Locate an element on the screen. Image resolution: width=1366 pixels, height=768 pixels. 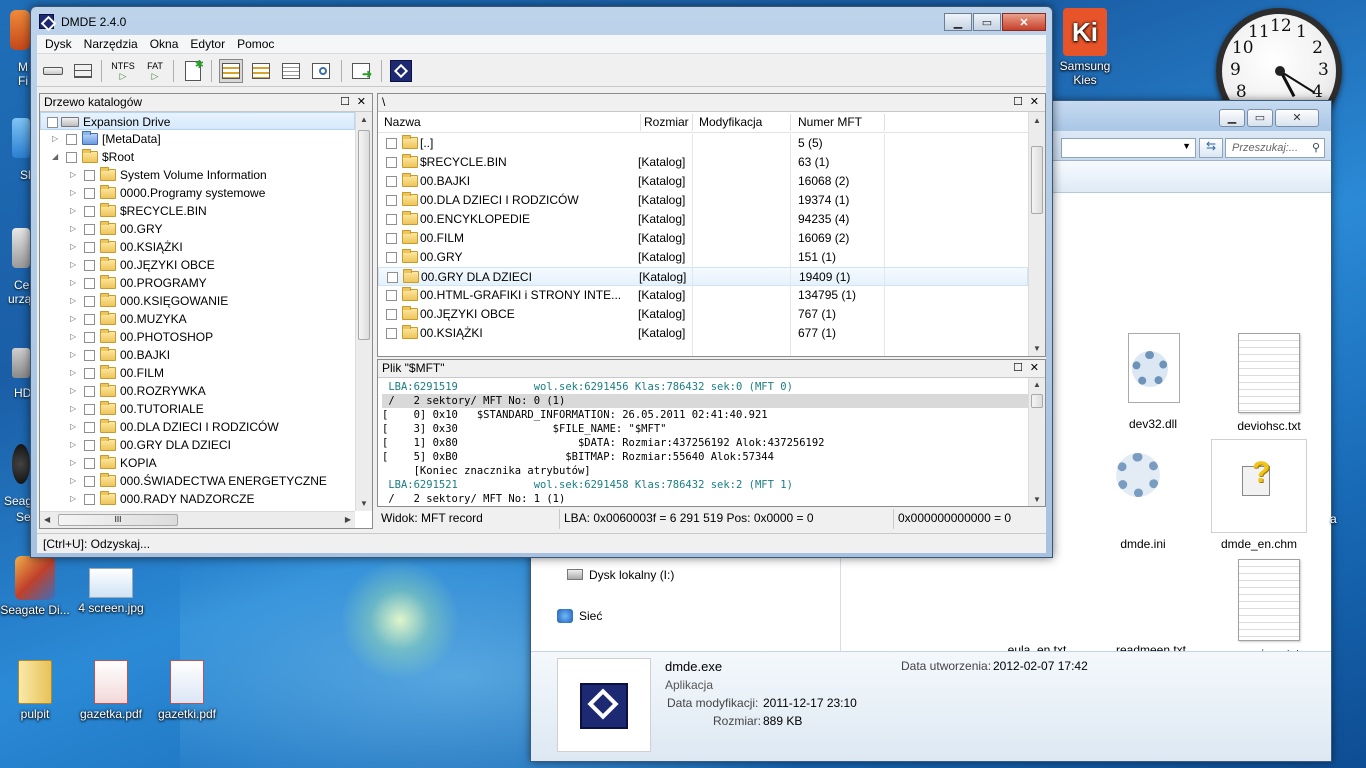
file-row: 00.GRY DLA DZIECI [Katalog] 19409 (1) is located at coordinates (703, 276).